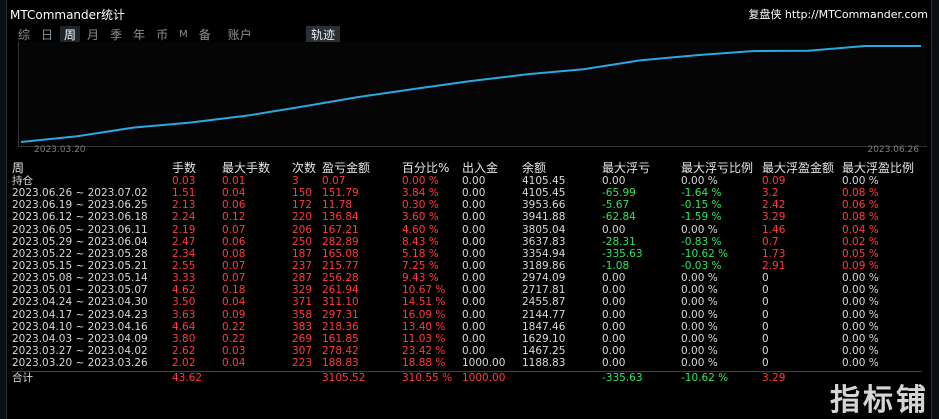 The image size is (939, 419). I want to click on right-scroll-strip, so click(935, 209).